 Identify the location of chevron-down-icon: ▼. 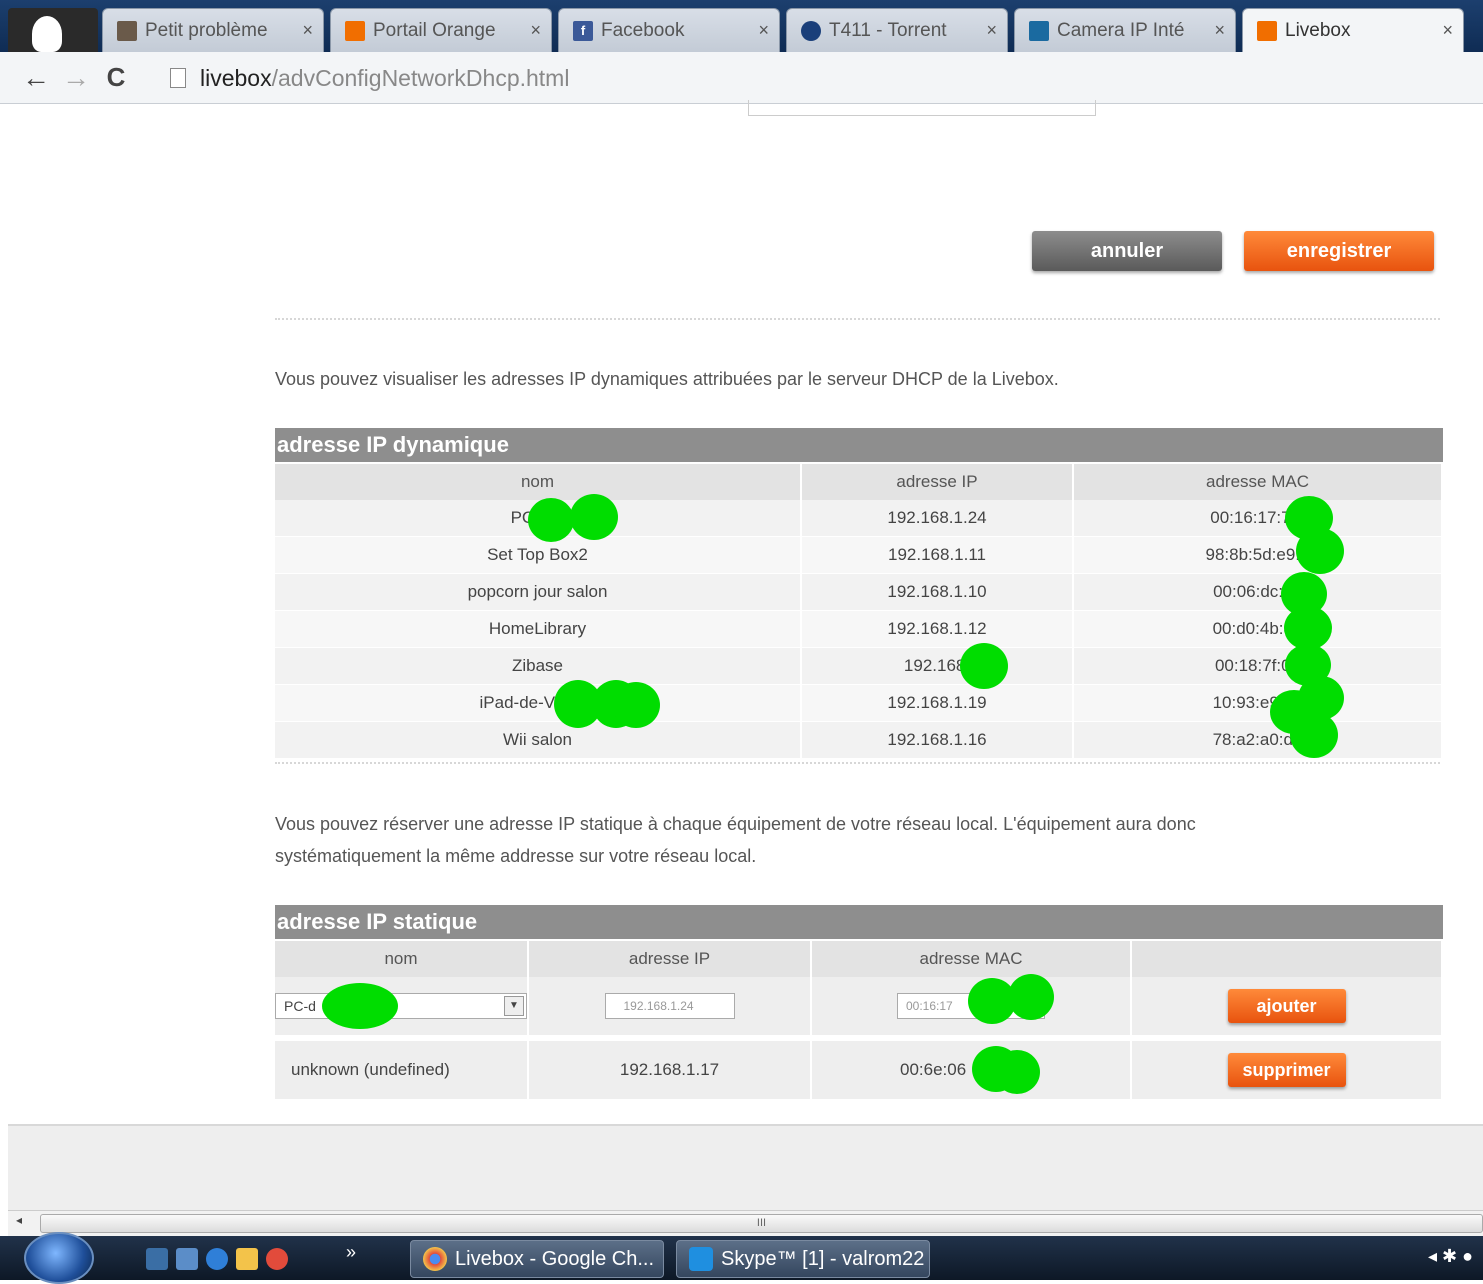
(514, 1006).